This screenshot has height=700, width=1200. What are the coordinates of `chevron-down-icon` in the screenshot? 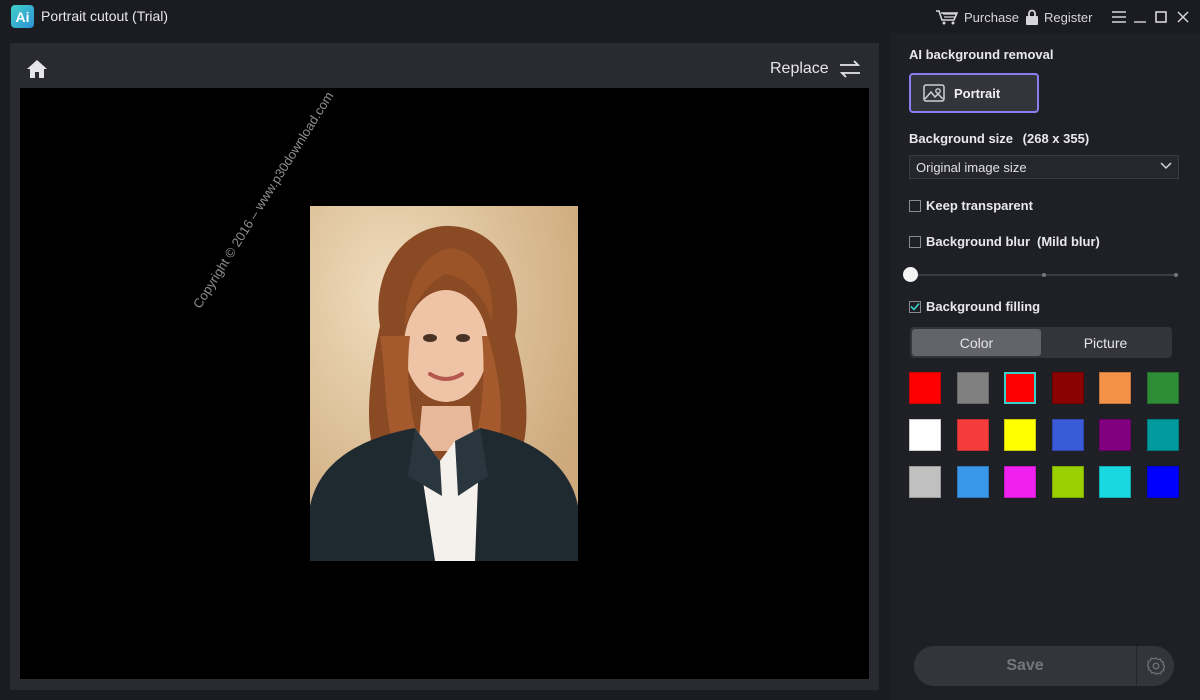 It's located at (1166, 166).